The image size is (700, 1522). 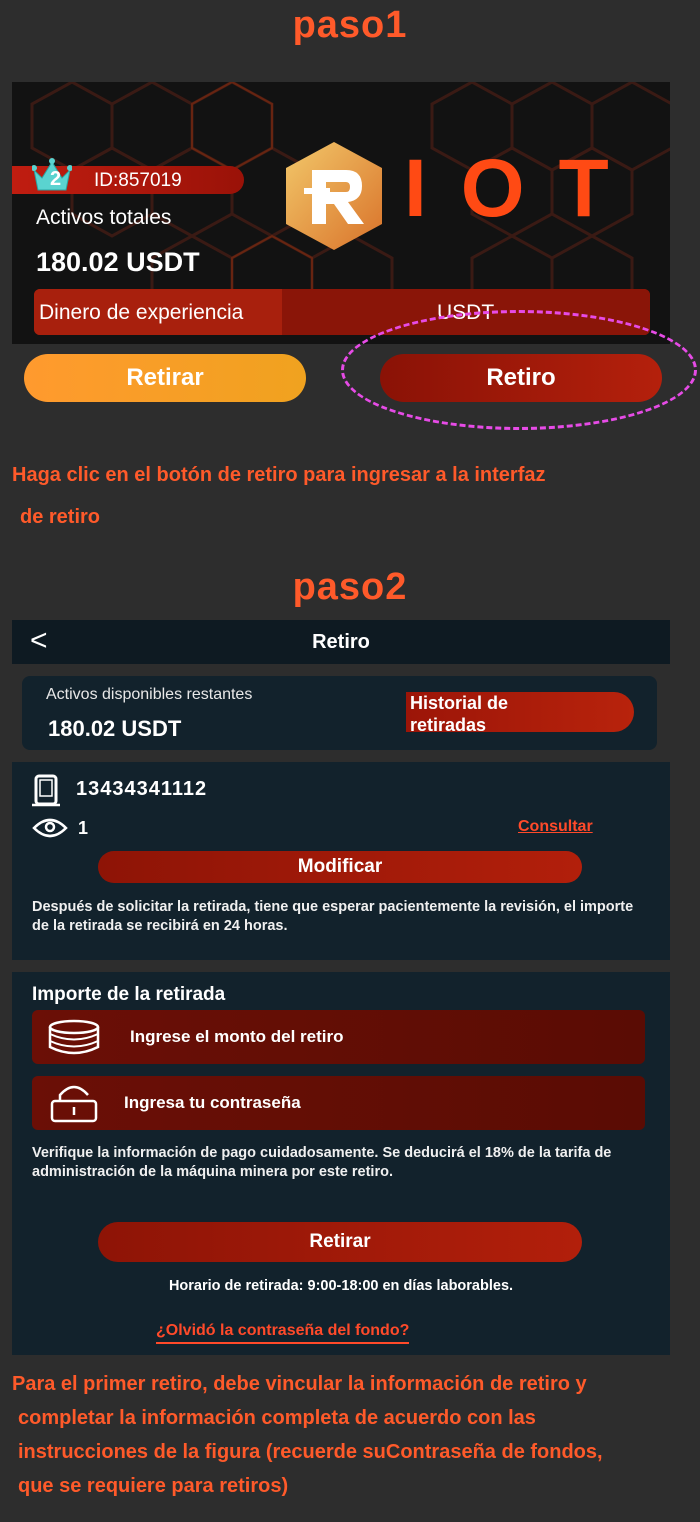 I want to click on user-id: ID:857019, so click(x=138, y=180).